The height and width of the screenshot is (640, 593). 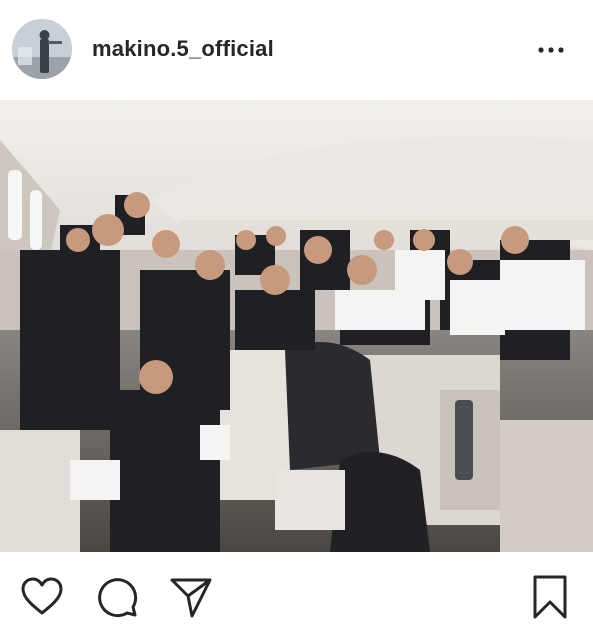 What do you see at coordinates (117, 597) in the screenshot?
I see `comment-bubble-icon` at bounding box center [117, 597].